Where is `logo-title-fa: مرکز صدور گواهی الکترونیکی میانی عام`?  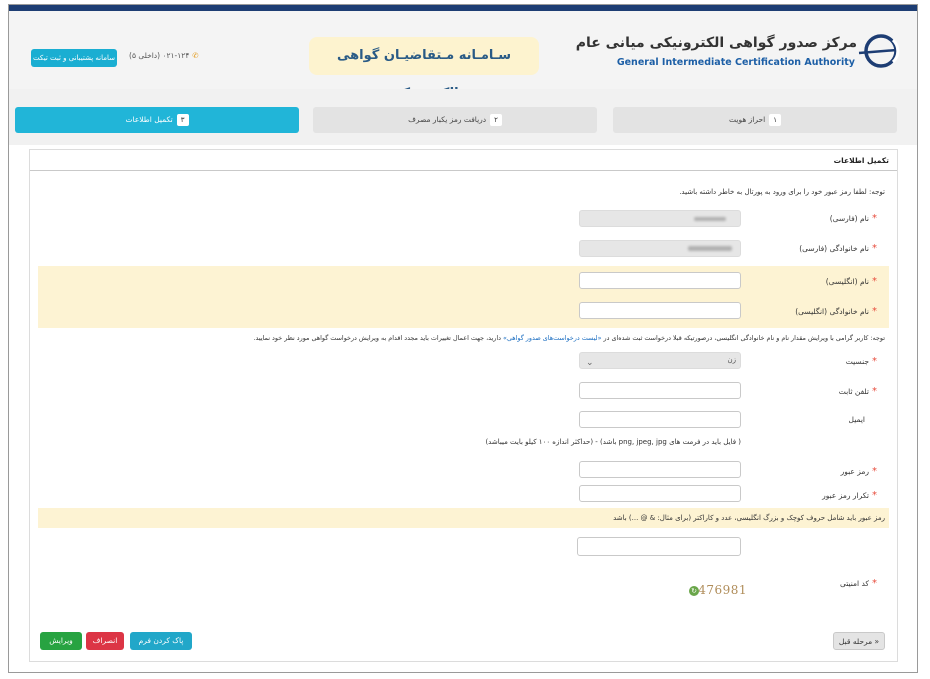
logo-title-fa: مرکز صدور گواهی الکترونیکی میانی عام is located at coordinates (716, 43).